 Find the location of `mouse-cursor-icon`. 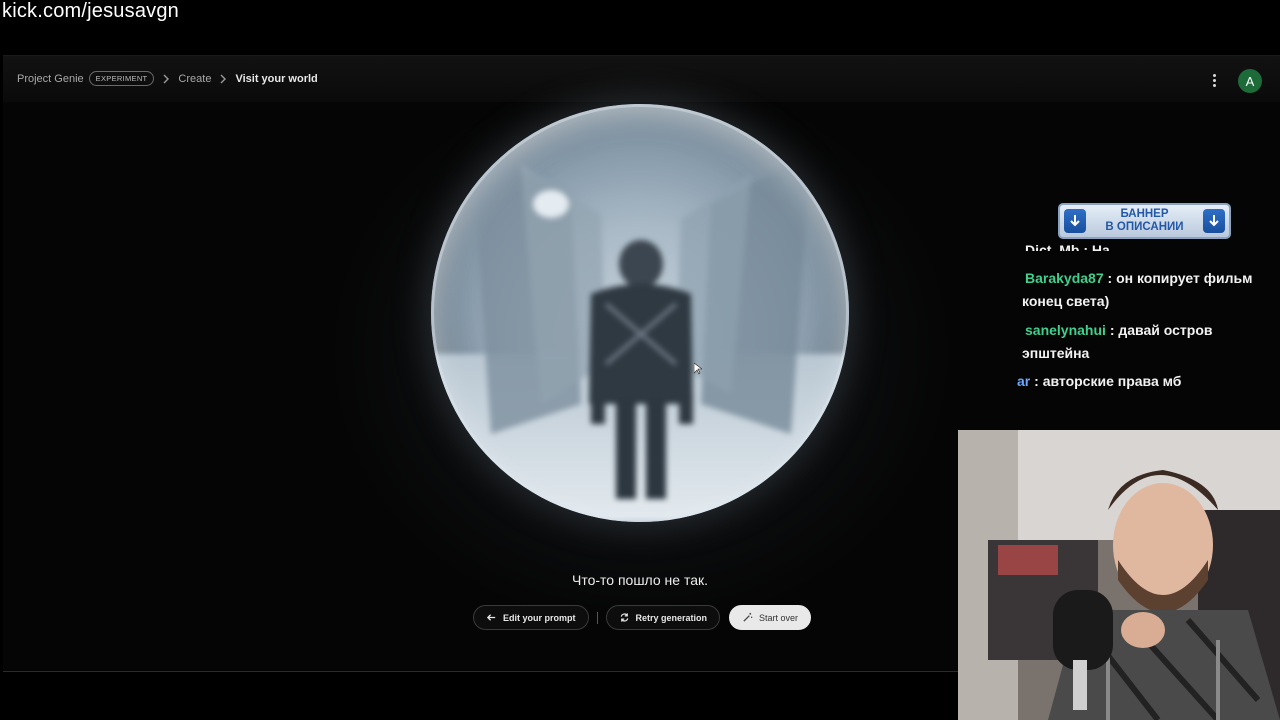

mouse-cursor-icon is located at coordinates (698, 369).